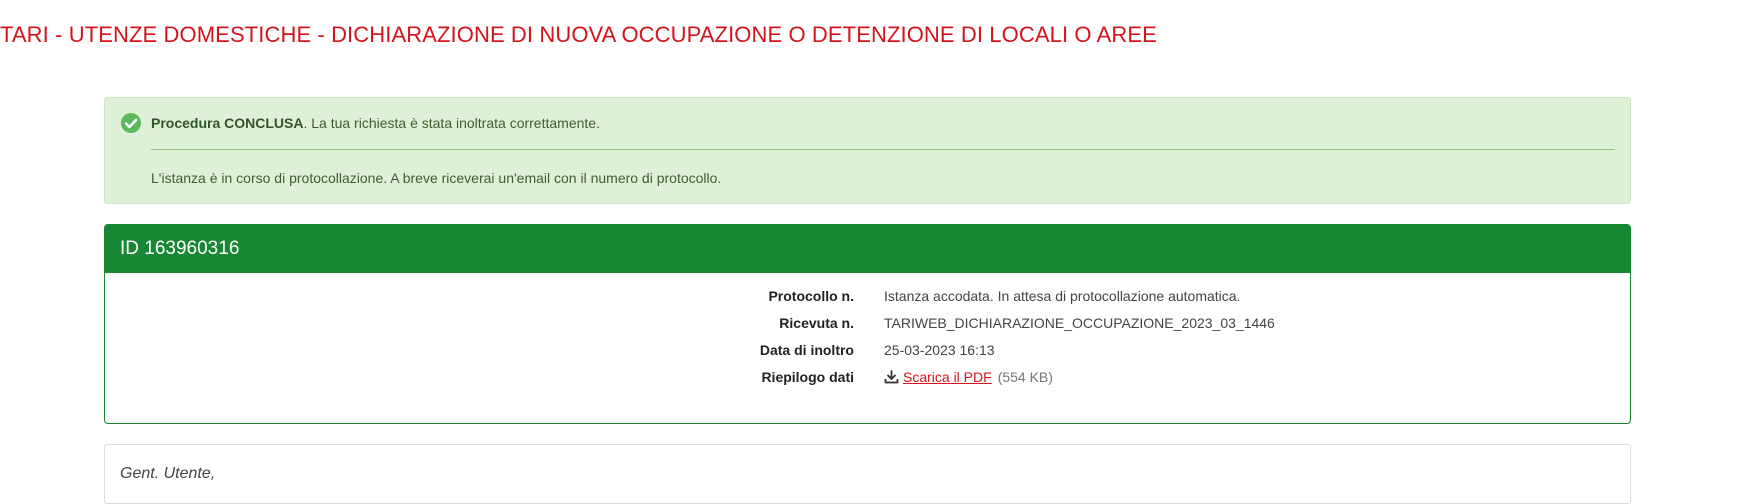 Image resolution: width=1741 pixels, height=504 pixels. What do you see at coordinates (816, 323) in the screenshot?
I see `ricevuta-label: Ricevuta n.` at bounding box center [816, 323].